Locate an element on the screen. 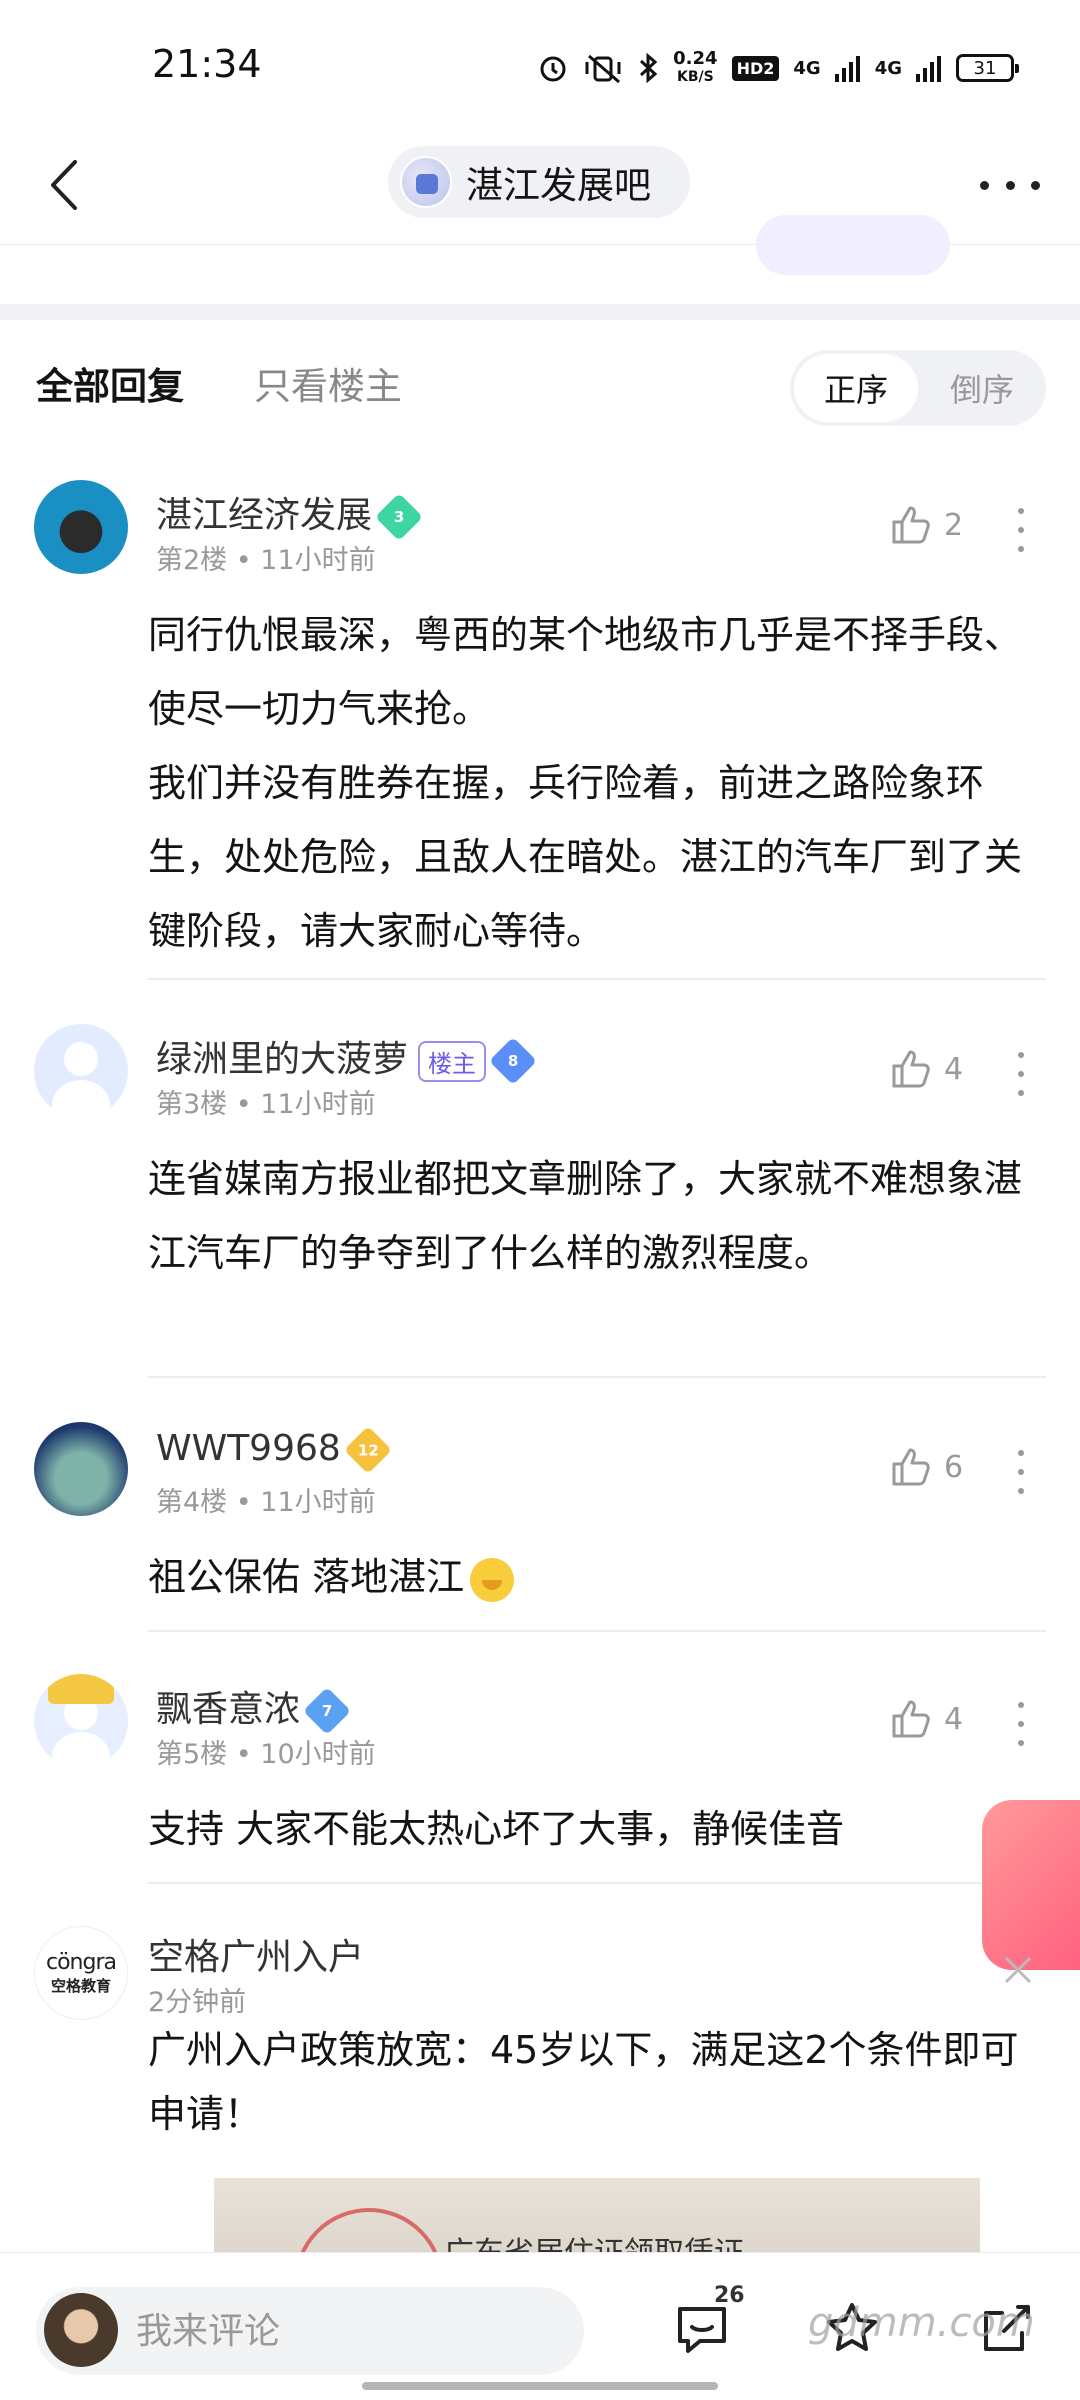  back-button is located at coordinates (64, 185).